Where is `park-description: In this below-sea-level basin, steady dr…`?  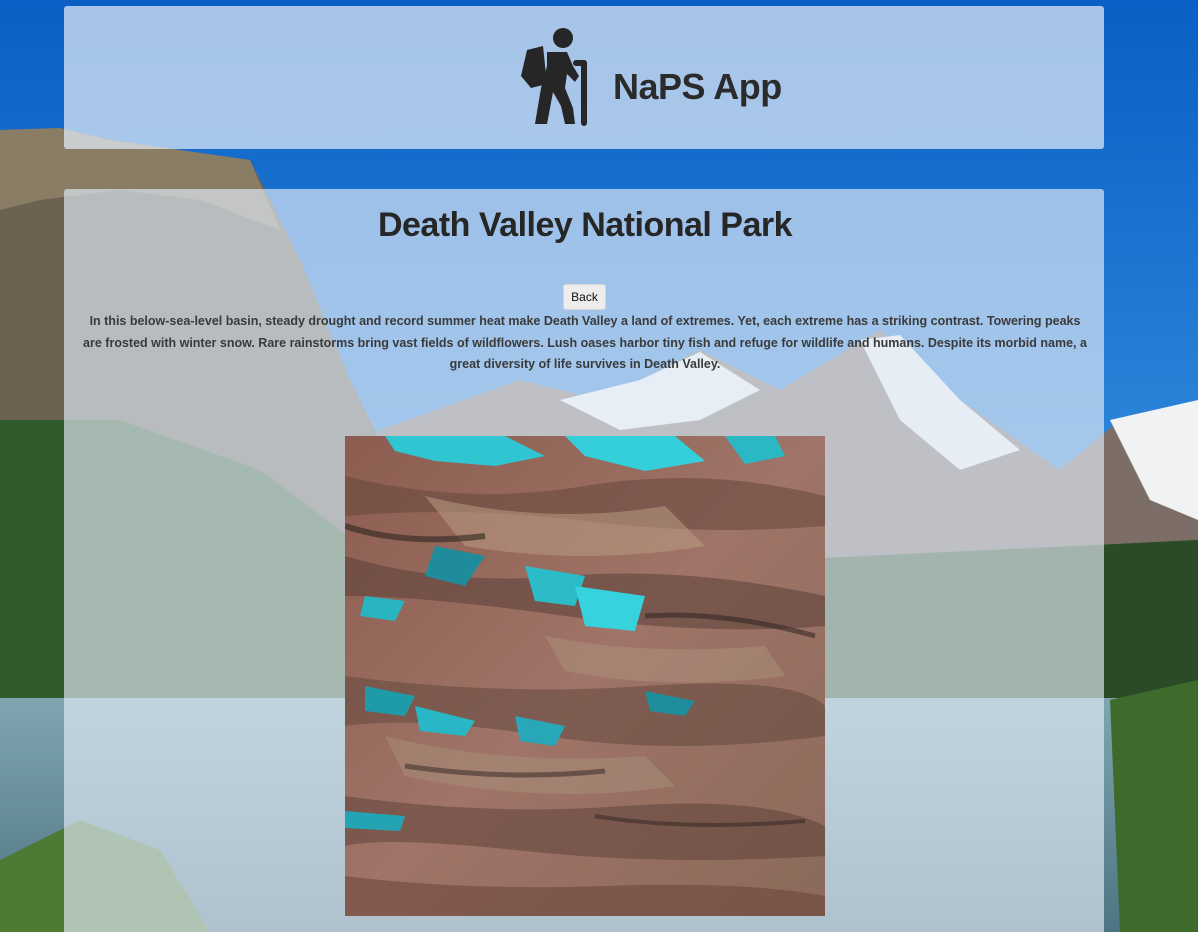 park-description: In this below-sea-level basin, steady dr… is located at coordinates (585, 342).